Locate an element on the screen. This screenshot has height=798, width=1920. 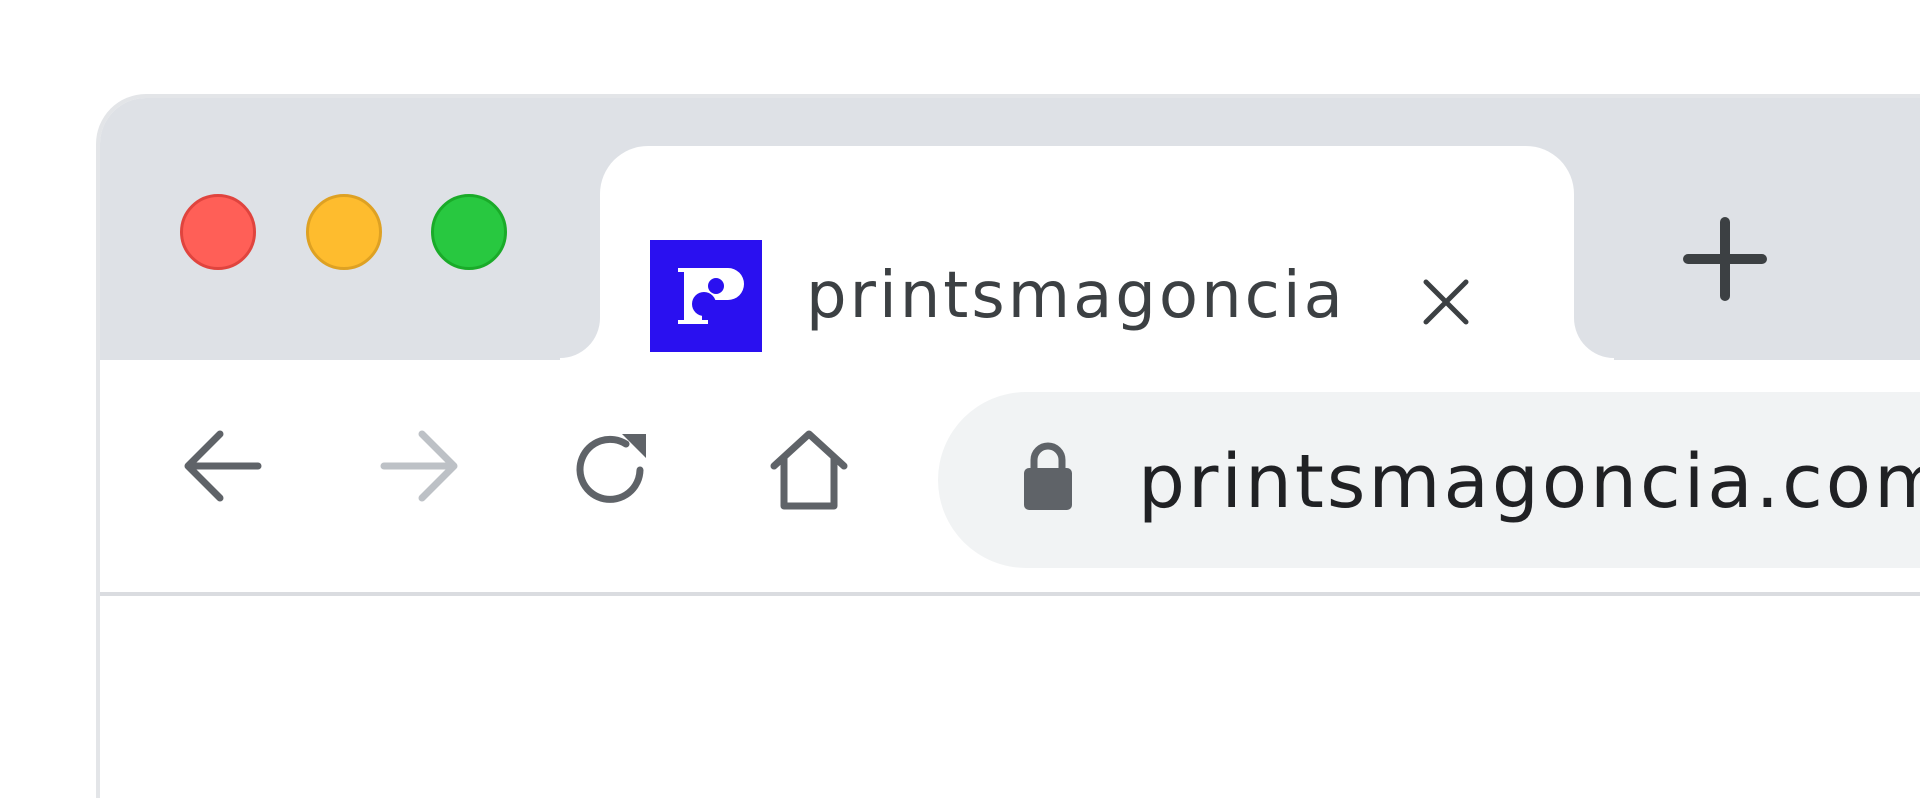
lock-icon is located at coordinates (1048, 477).